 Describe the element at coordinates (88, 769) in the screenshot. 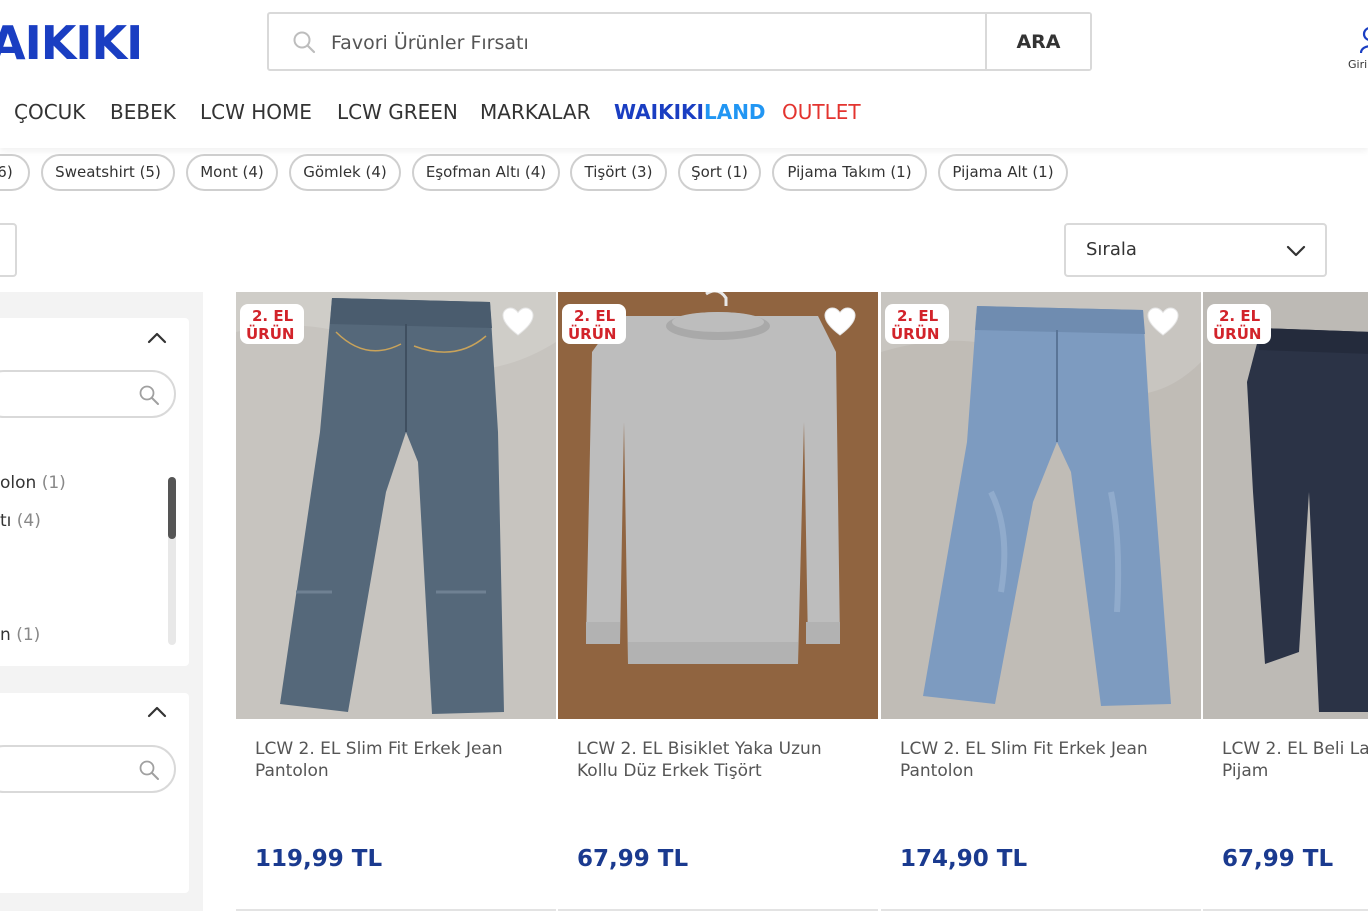

I see `second-filter-search-input` at that location.